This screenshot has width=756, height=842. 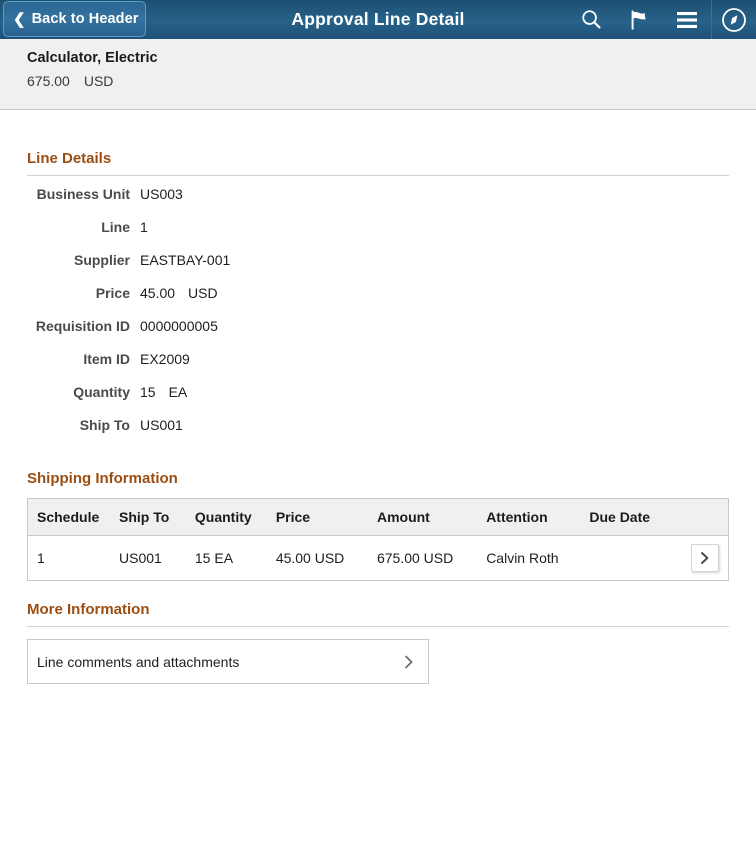 I want to click on flag-icon, so click(x=639, y=20).